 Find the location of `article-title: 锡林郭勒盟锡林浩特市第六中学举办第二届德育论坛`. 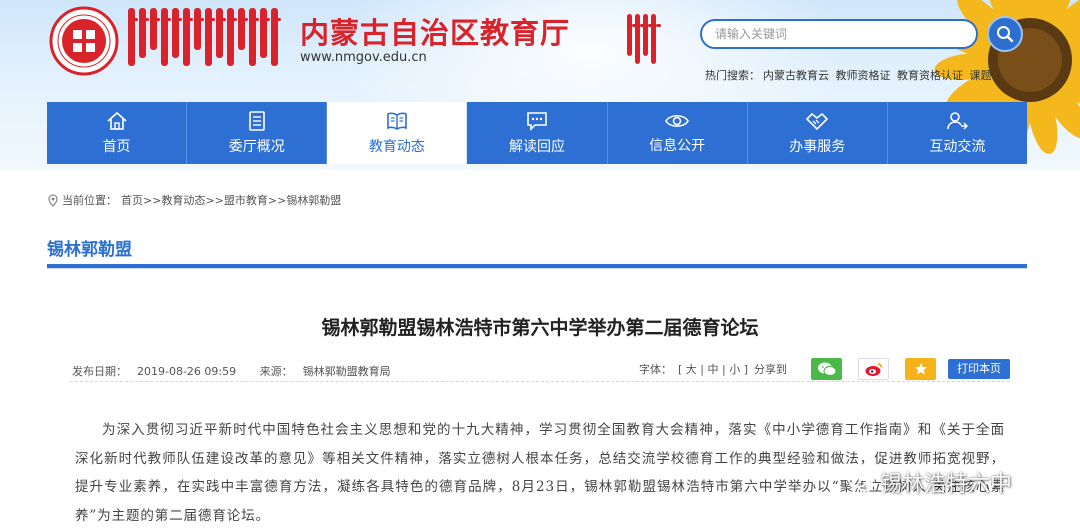

article-title: 锡林郭勒盟锡林浩特市第六中学举办第二届德育论坛 is located at coordinates (540, 328).